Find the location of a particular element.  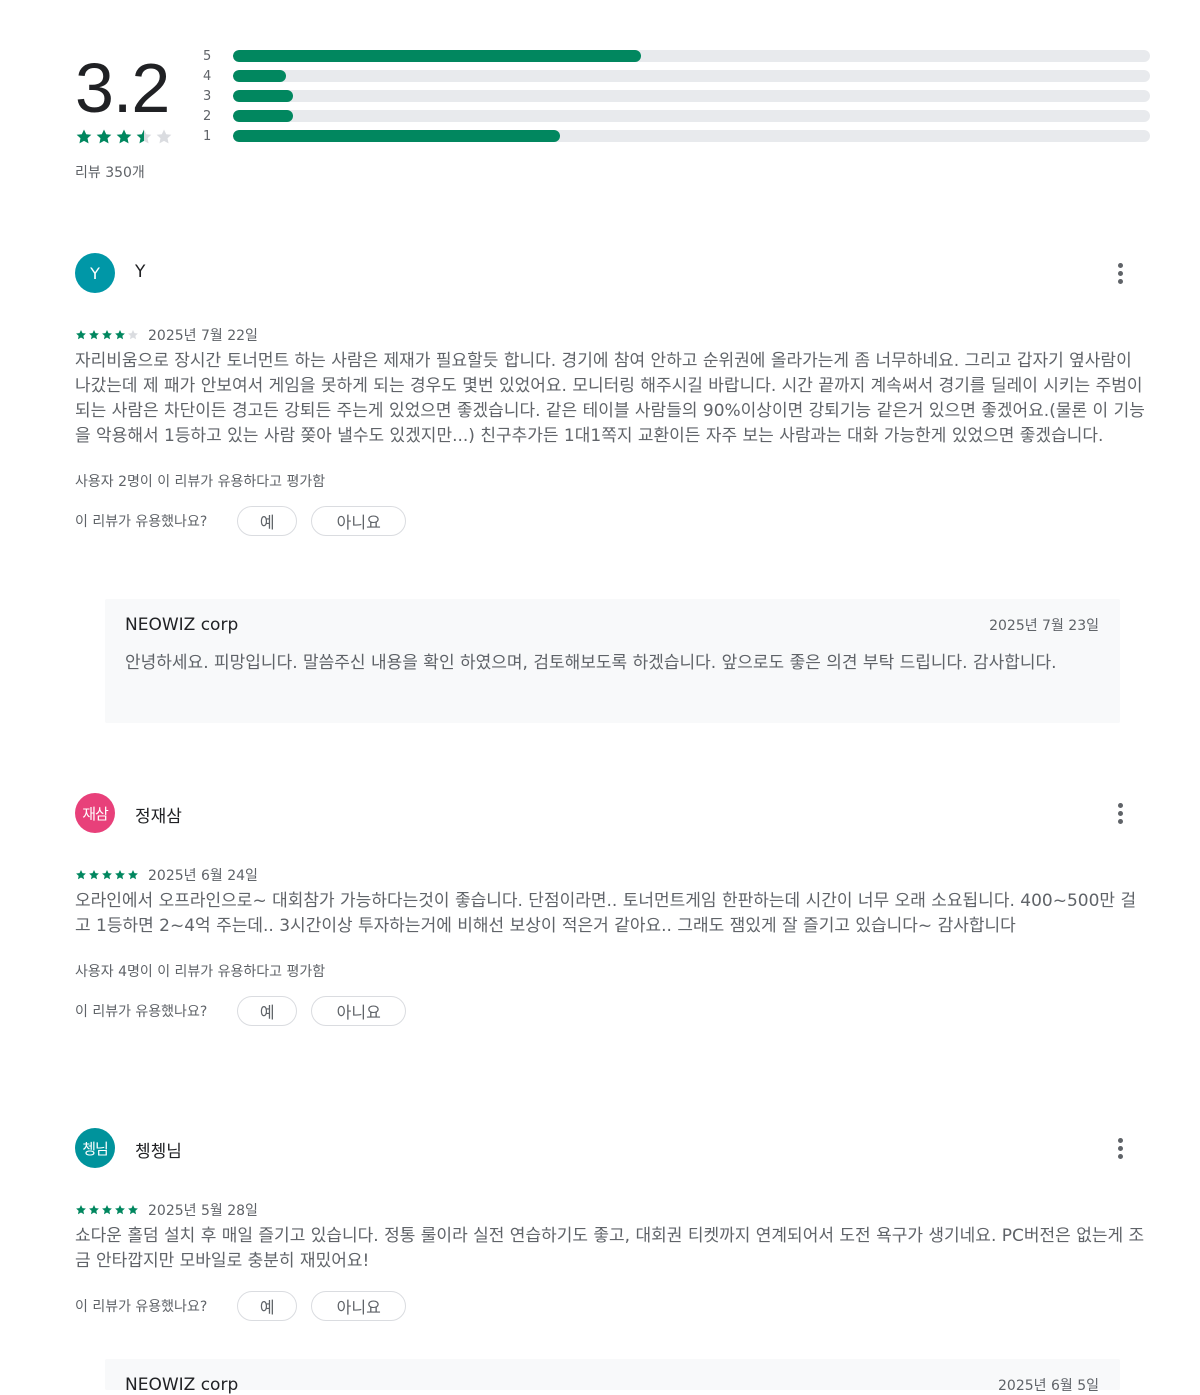

review-date: 2025년 5월 28일 is located at coordinates (203, 1211).